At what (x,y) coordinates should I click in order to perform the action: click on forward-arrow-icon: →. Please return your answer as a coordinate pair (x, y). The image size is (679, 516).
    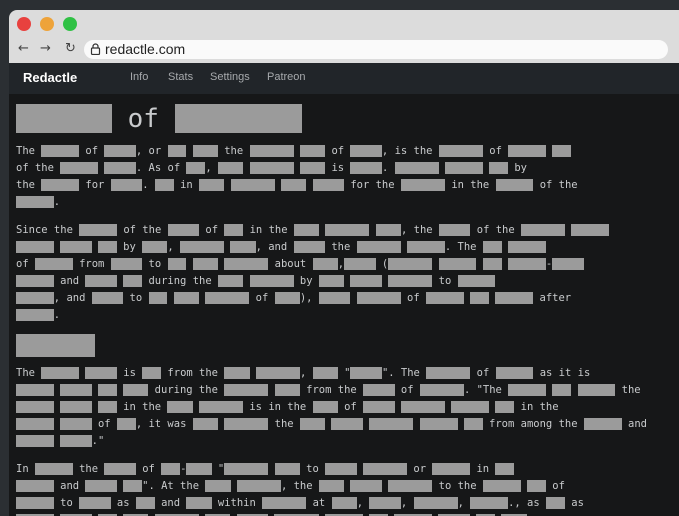
    Looking at the image, I should click on (45, 48).